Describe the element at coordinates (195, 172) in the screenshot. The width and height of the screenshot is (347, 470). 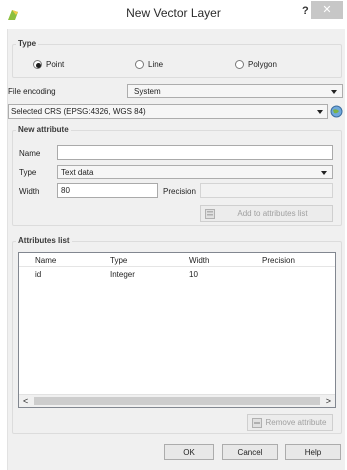
I see `attribute-type-select: Text data` at that location.